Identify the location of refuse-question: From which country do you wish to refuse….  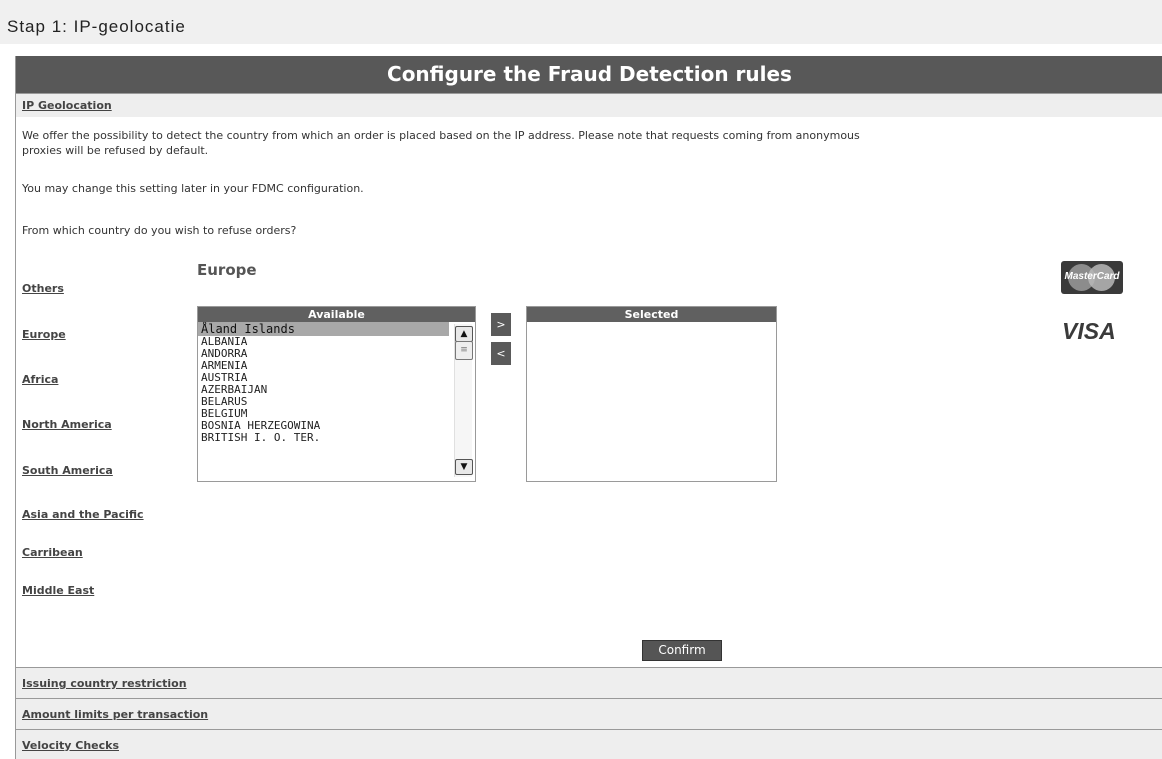
(159, 230).